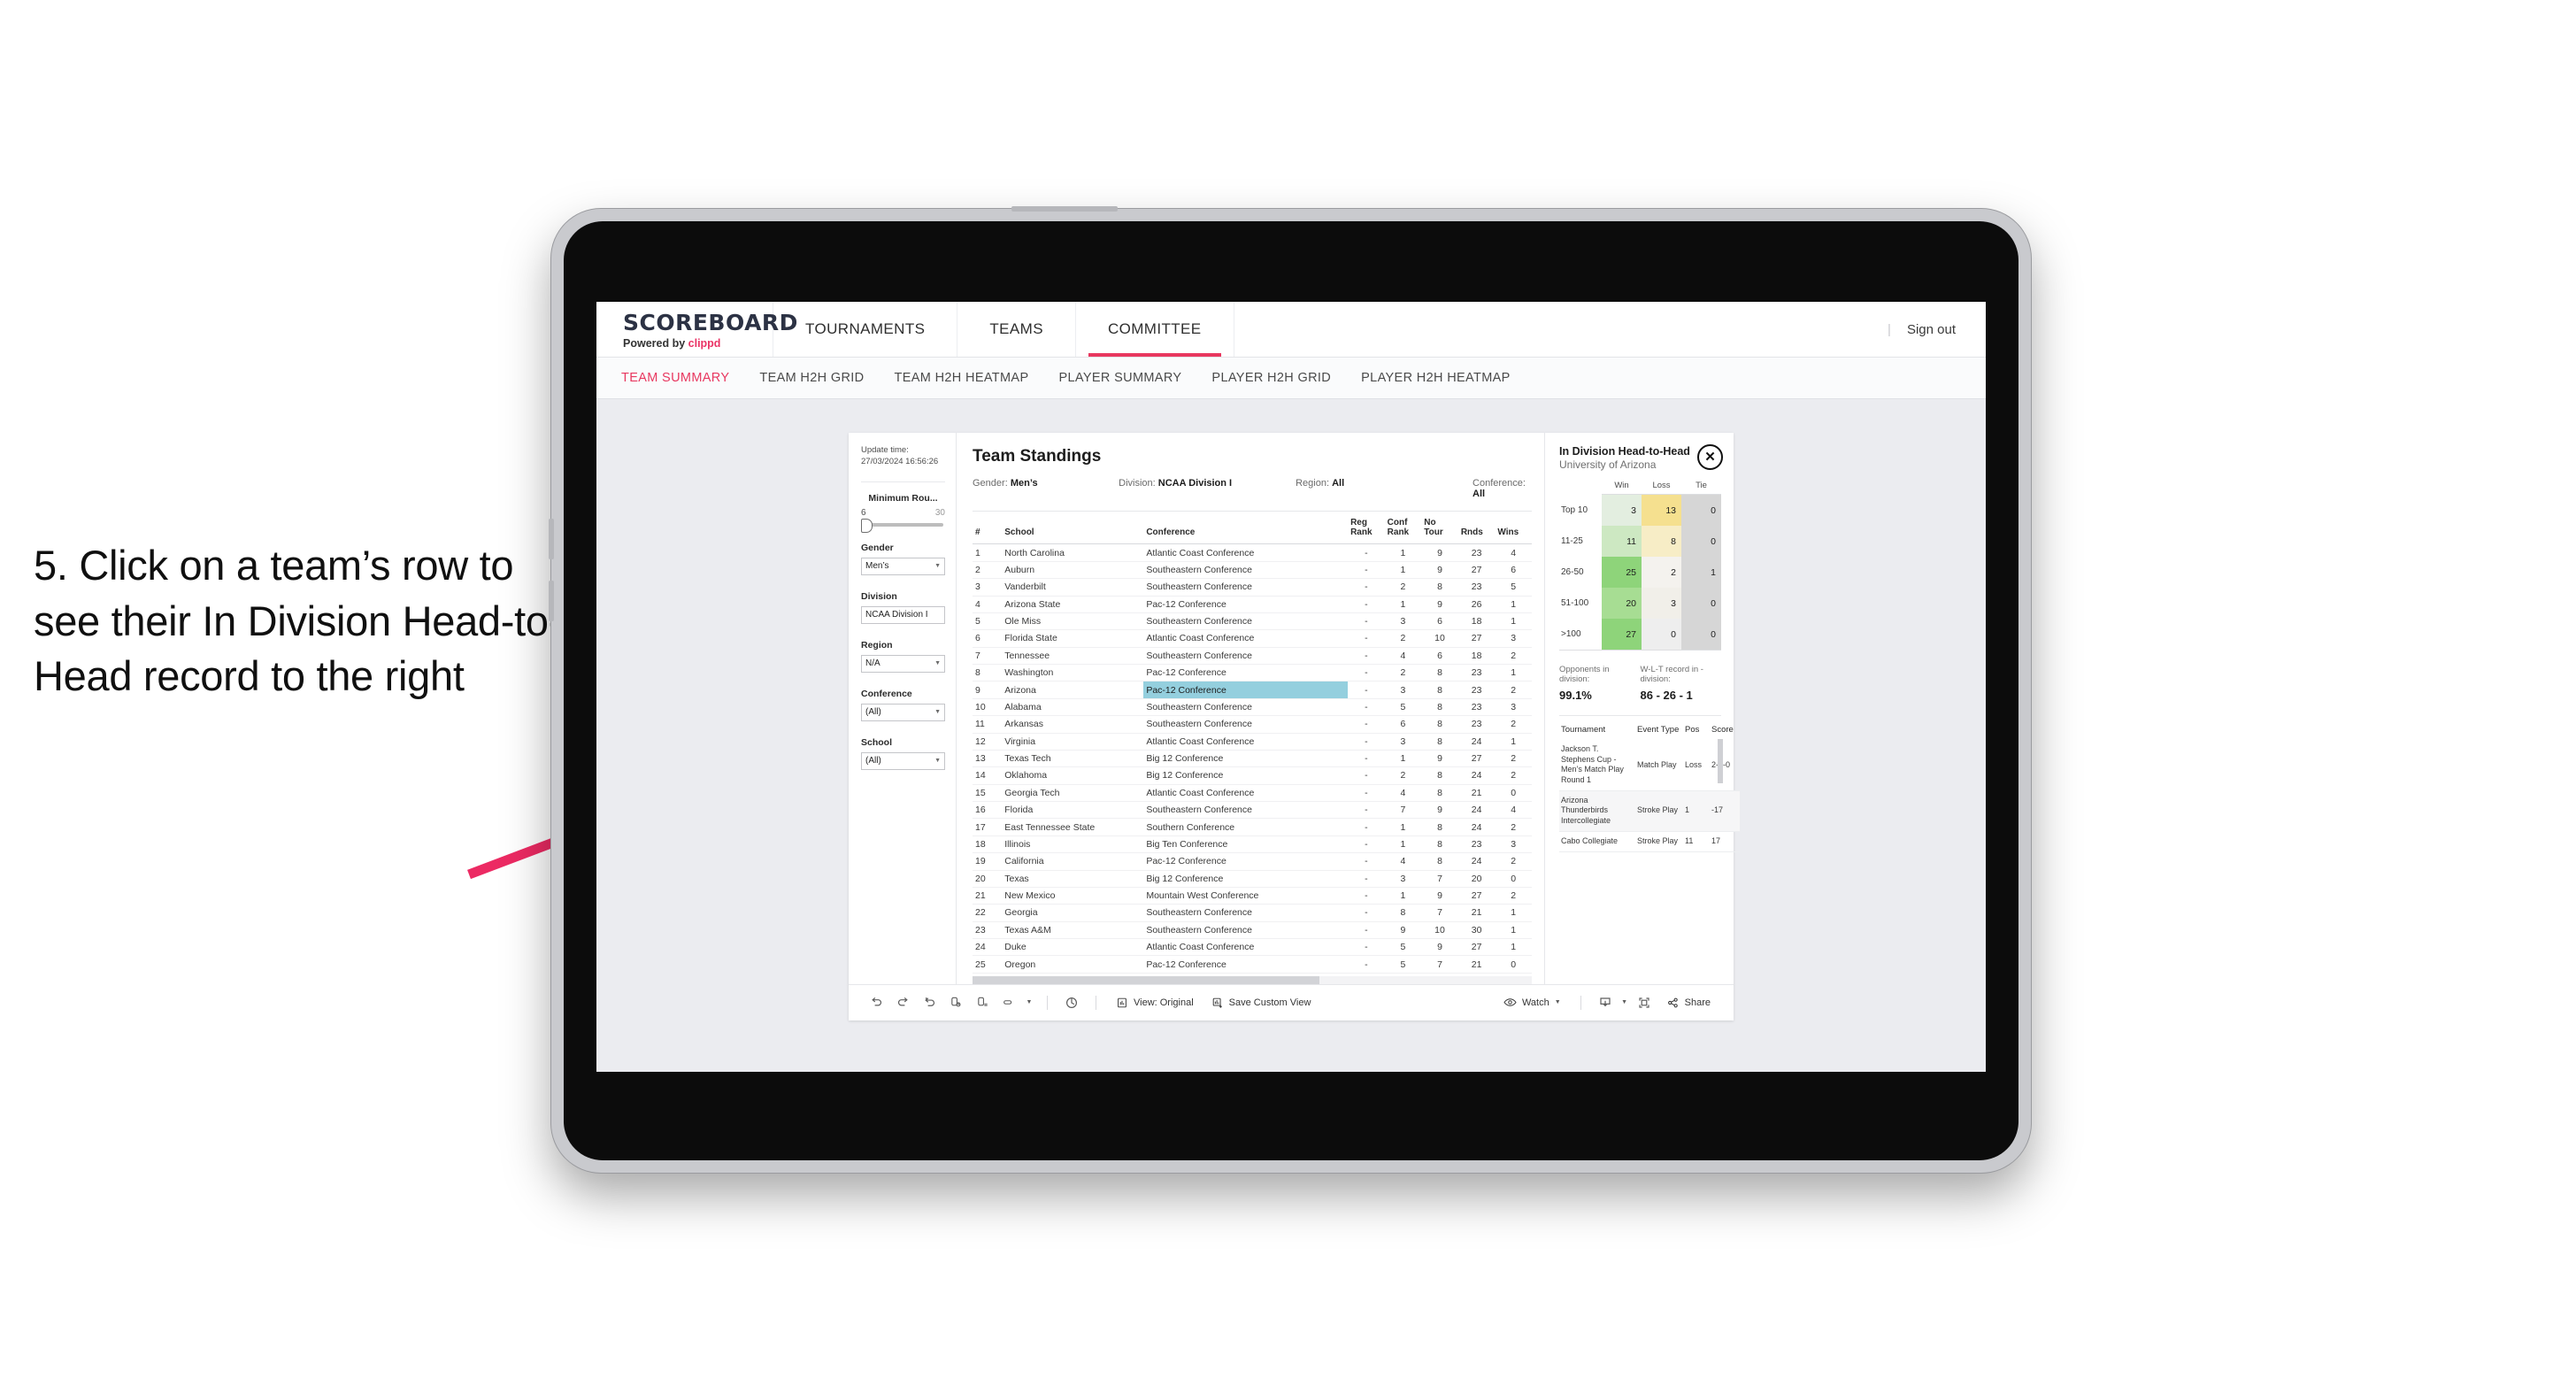  What do you see at coordinates (1252, 845) in the screenshot?
I see `table-row: 18 Illinois Big Ten Conference -1 8 23 3` at bounding box center [1252, 845].